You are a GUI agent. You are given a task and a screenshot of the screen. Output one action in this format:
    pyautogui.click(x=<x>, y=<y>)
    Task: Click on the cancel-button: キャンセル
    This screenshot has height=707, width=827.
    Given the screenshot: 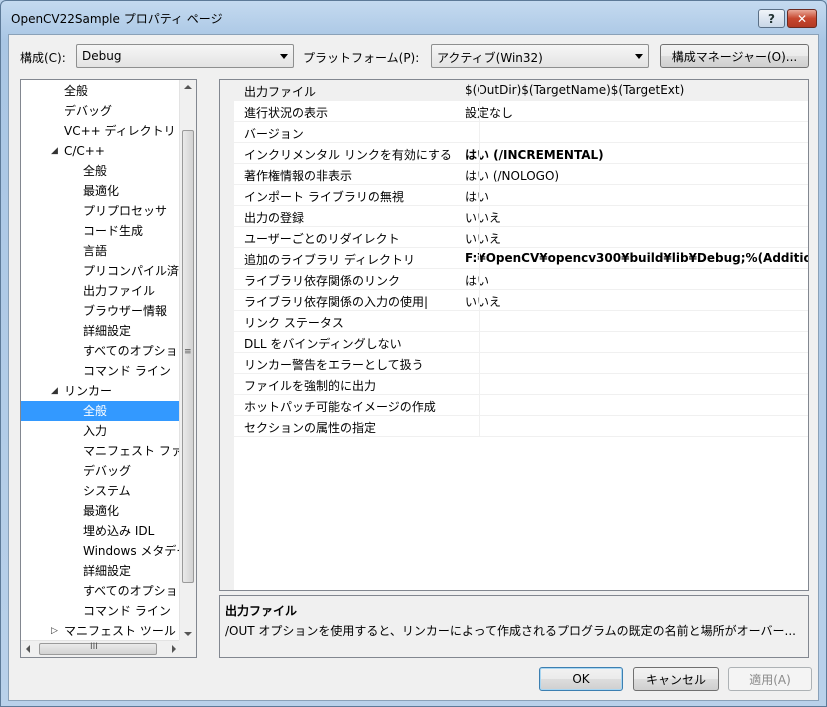 What is the action you would take?
    pyautogui.click(x=676, y=679)
    